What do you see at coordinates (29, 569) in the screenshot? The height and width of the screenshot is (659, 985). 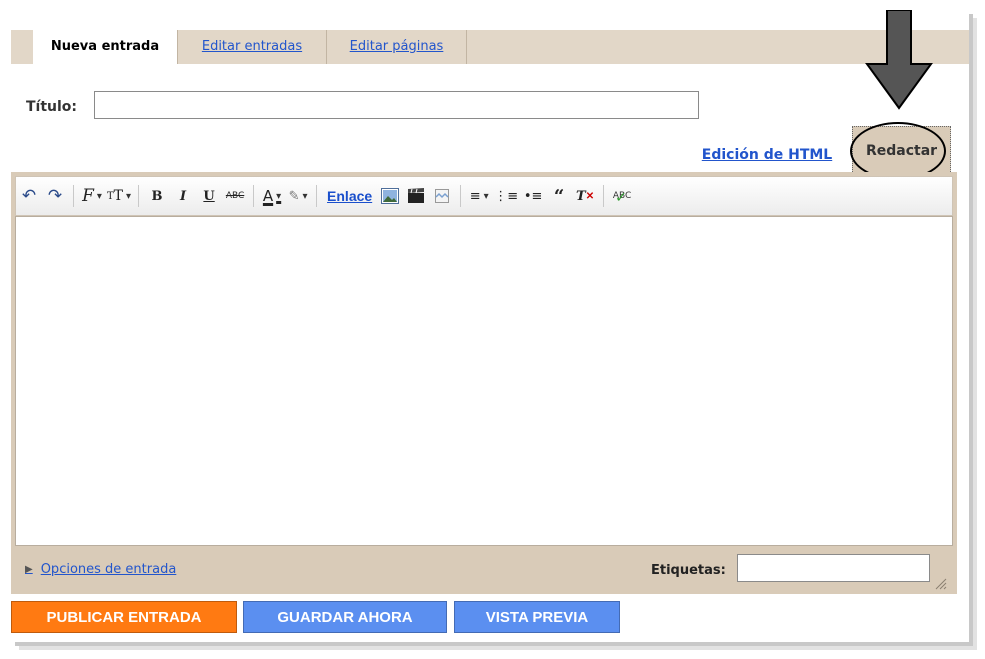 I see `expand-triangle-icon: ▶` at bounding box center [29, 569].